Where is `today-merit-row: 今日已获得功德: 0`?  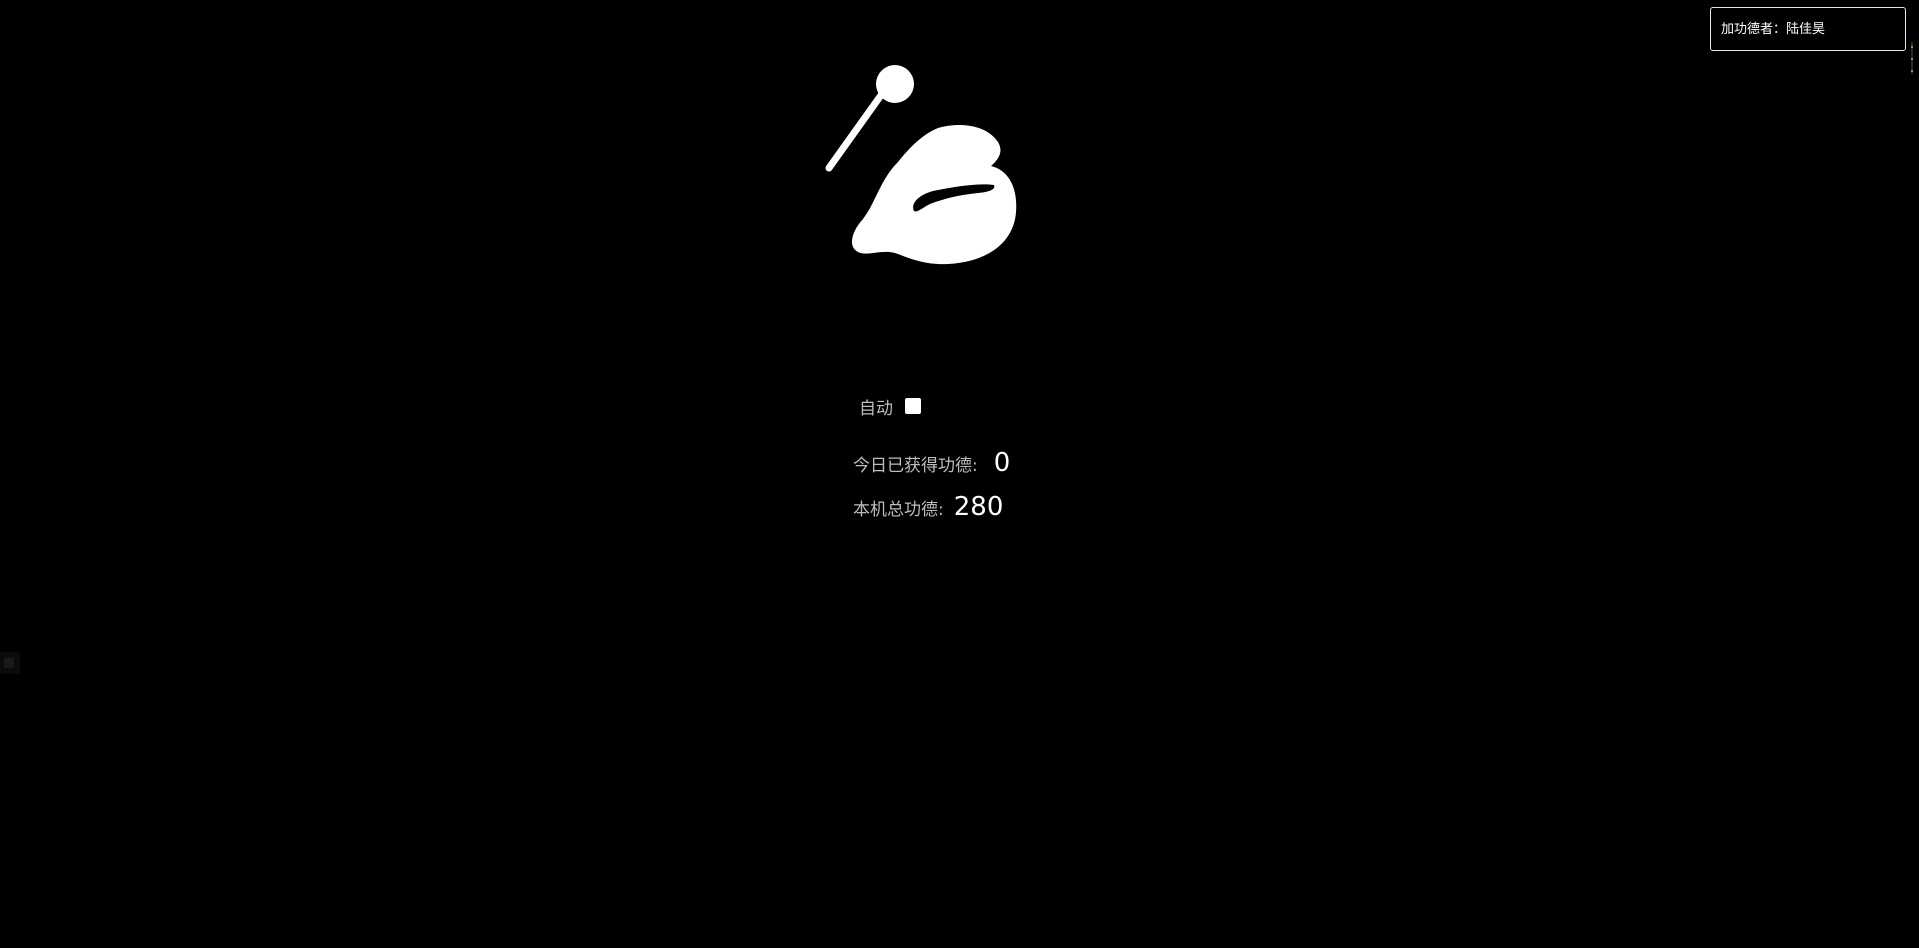
today-merit-row: 今日已获得功德: 0 is located at coordinates (931, 463).